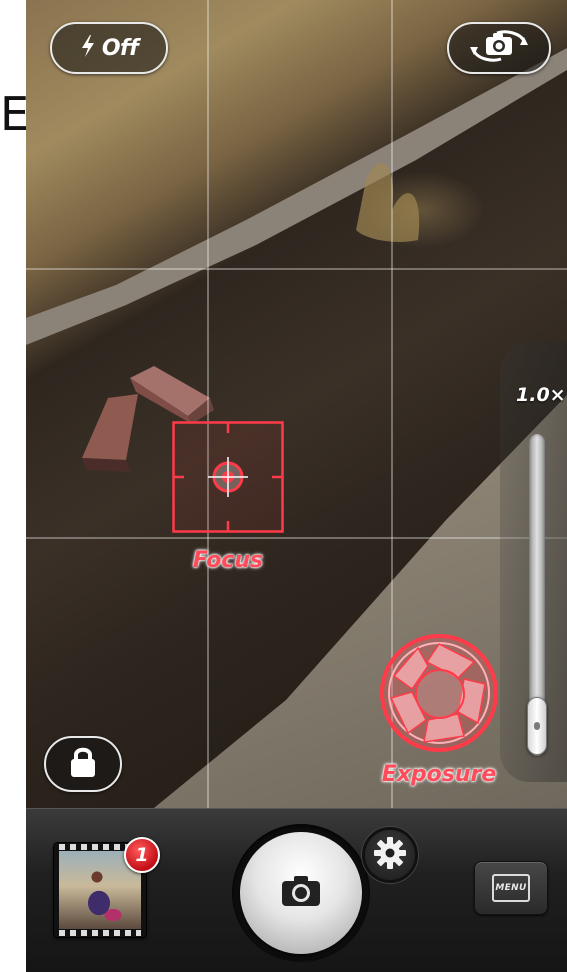 Image resolution: width=567 pixels, height=972 pixels. I want to click on switch-camera-icon, so click(499, 48).